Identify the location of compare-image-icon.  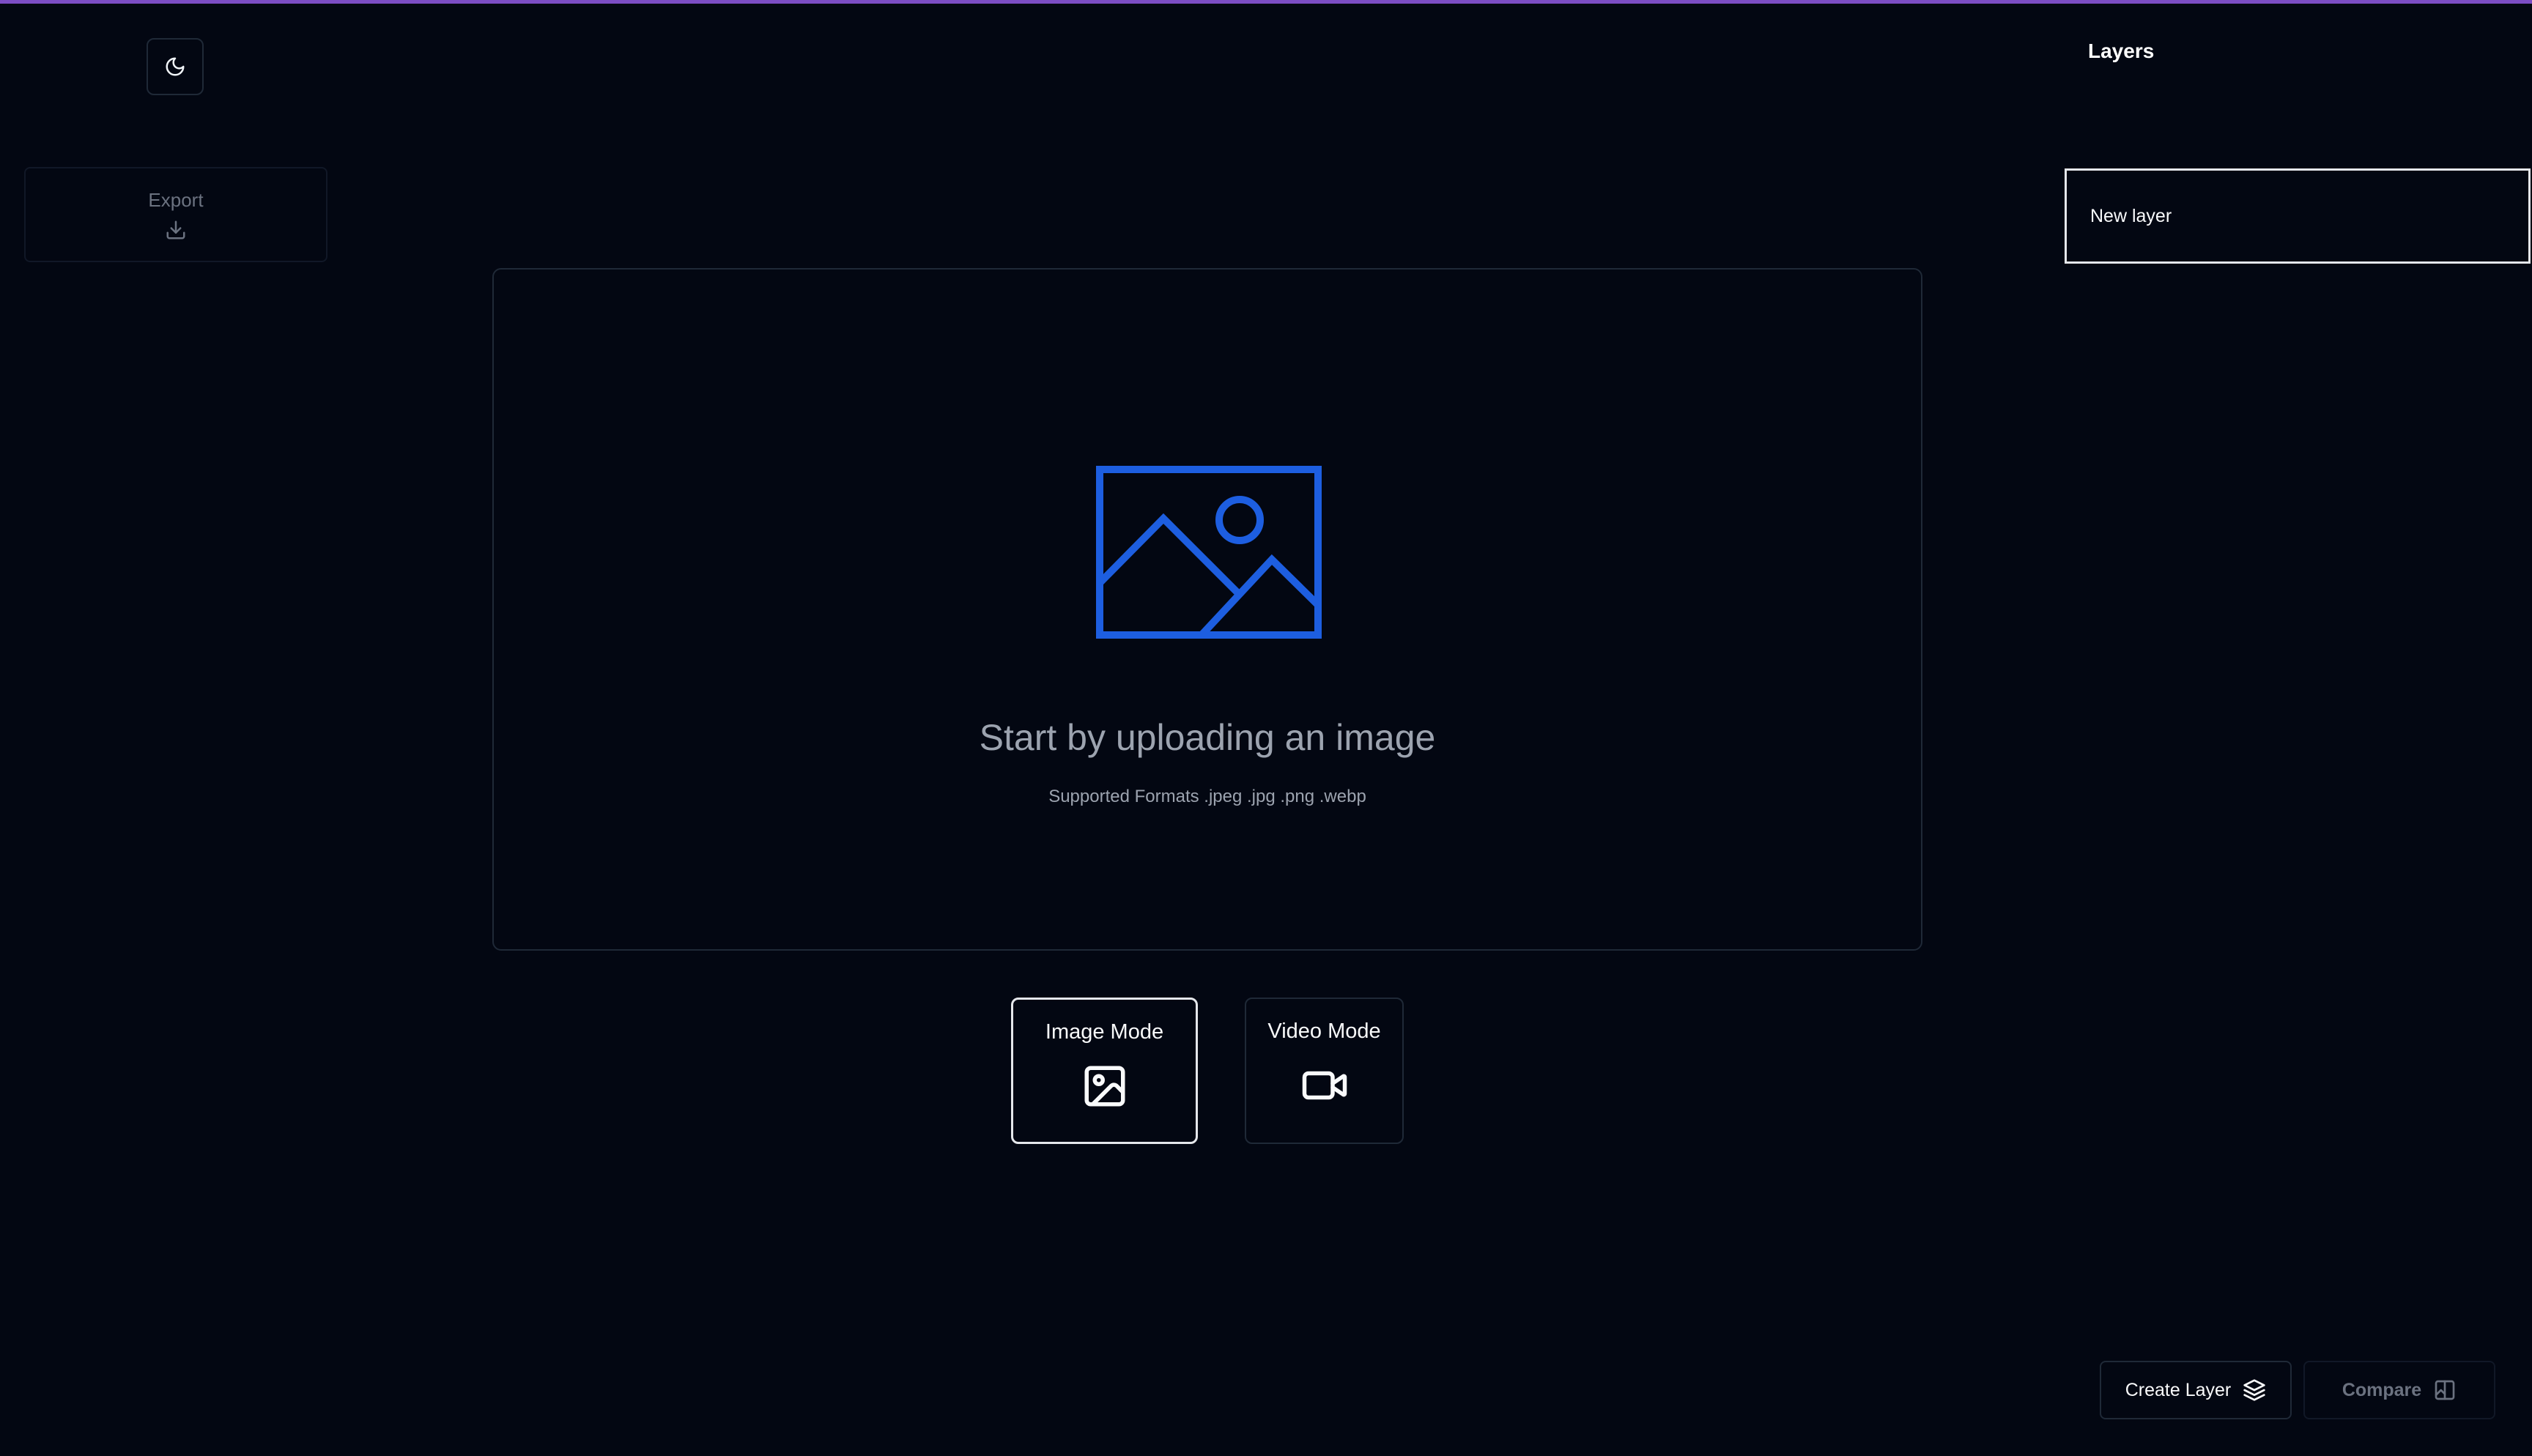
(2445, 1390).